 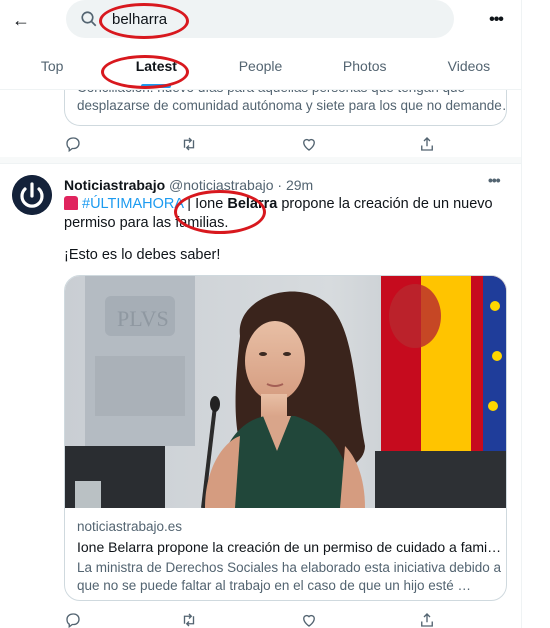 I want to click on tab-people: People, so click(x=260, y=68).